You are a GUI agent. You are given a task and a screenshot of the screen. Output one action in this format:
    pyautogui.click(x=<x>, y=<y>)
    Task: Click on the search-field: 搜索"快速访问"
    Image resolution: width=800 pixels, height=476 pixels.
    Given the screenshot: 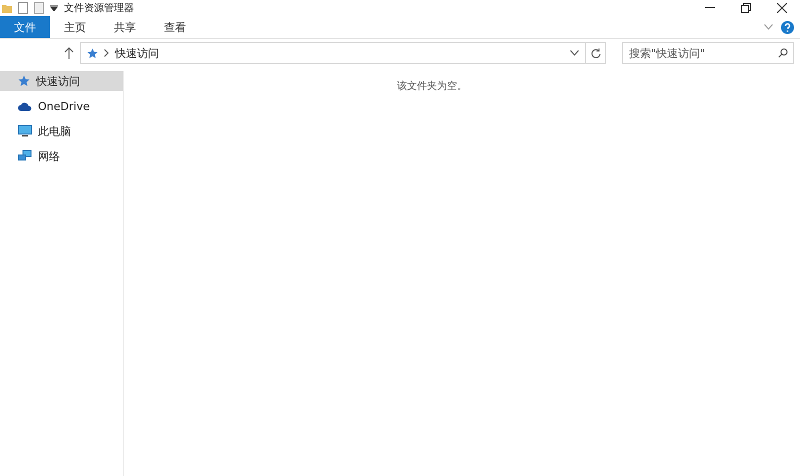 What is the action you would take?
    pyautogui.click(x=708, y=53)
    